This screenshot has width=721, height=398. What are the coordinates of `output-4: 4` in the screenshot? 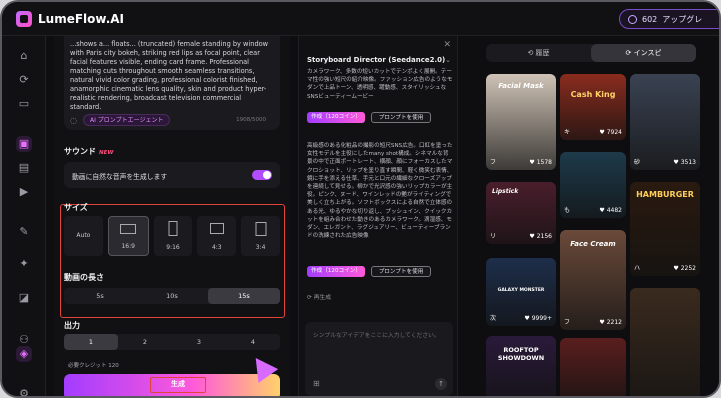 It's located at (253, 342).